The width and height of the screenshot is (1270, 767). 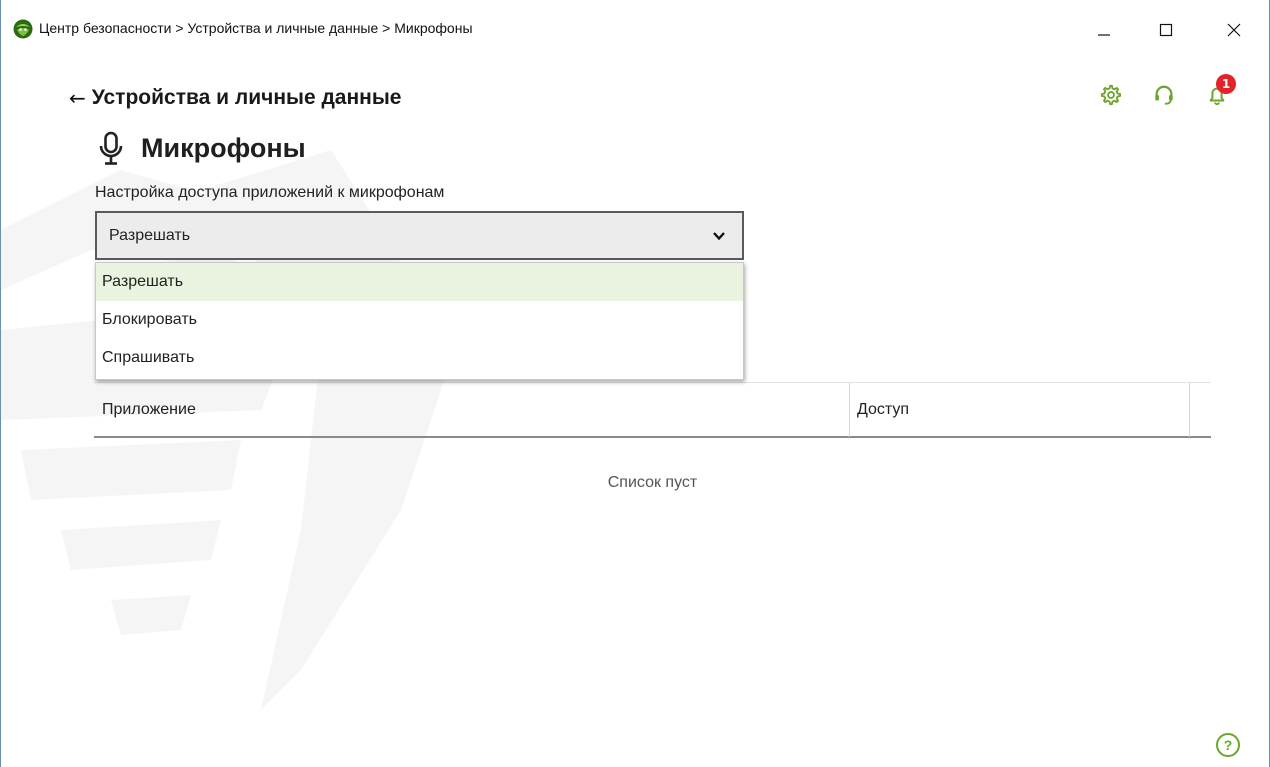 I want to click on dropdown-option-allow: Разрешать, so click(x=419, y=282).